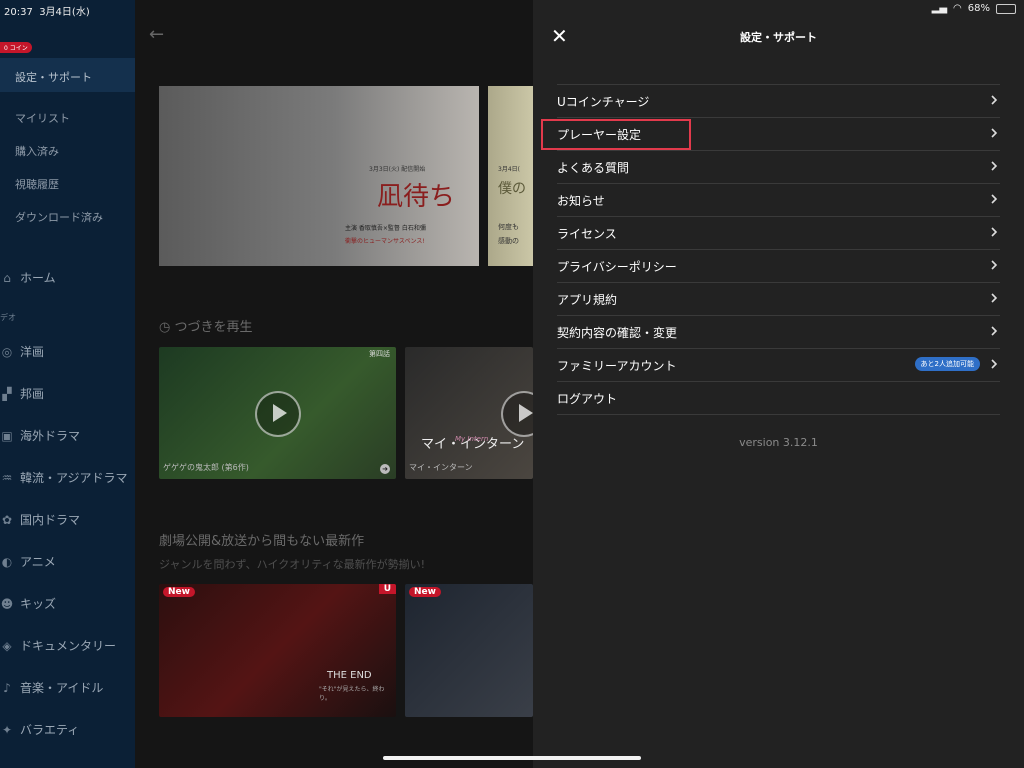 The height and width of the screenshot is (768, 1024). I want to click on sidebar-section-label: デオ, so click(8, 317).